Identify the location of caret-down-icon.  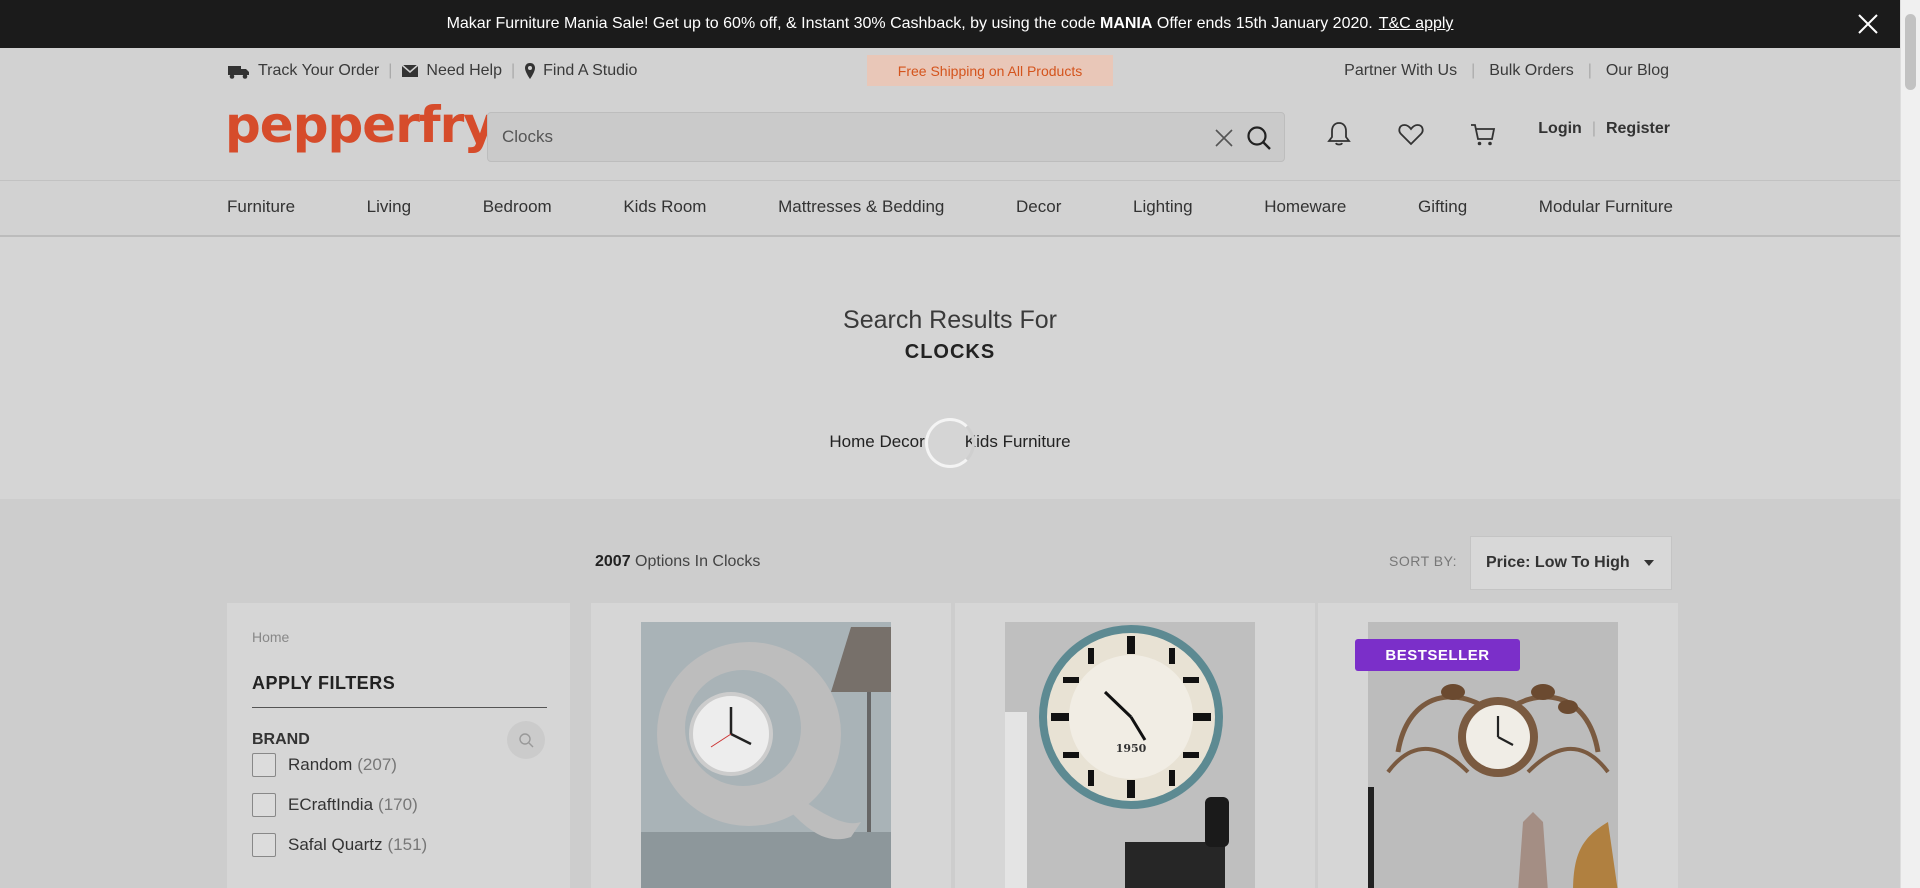
(1648, 563).